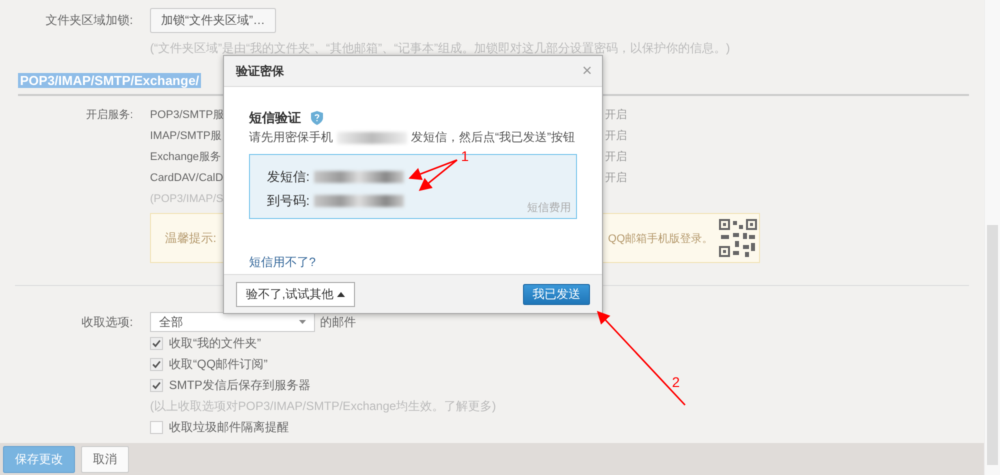  What do you see at coordinates (107, 322) in the screenshot?
I see `field-label: 收取选项:` at bounding box center [107, 322].